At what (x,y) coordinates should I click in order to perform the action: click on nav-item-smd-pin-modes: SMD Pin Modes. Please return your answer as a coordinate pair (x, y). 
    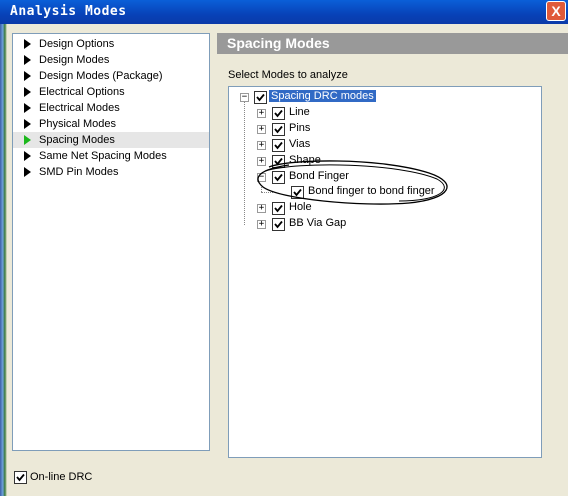
    Looking at the image, I should click on (111, 172).